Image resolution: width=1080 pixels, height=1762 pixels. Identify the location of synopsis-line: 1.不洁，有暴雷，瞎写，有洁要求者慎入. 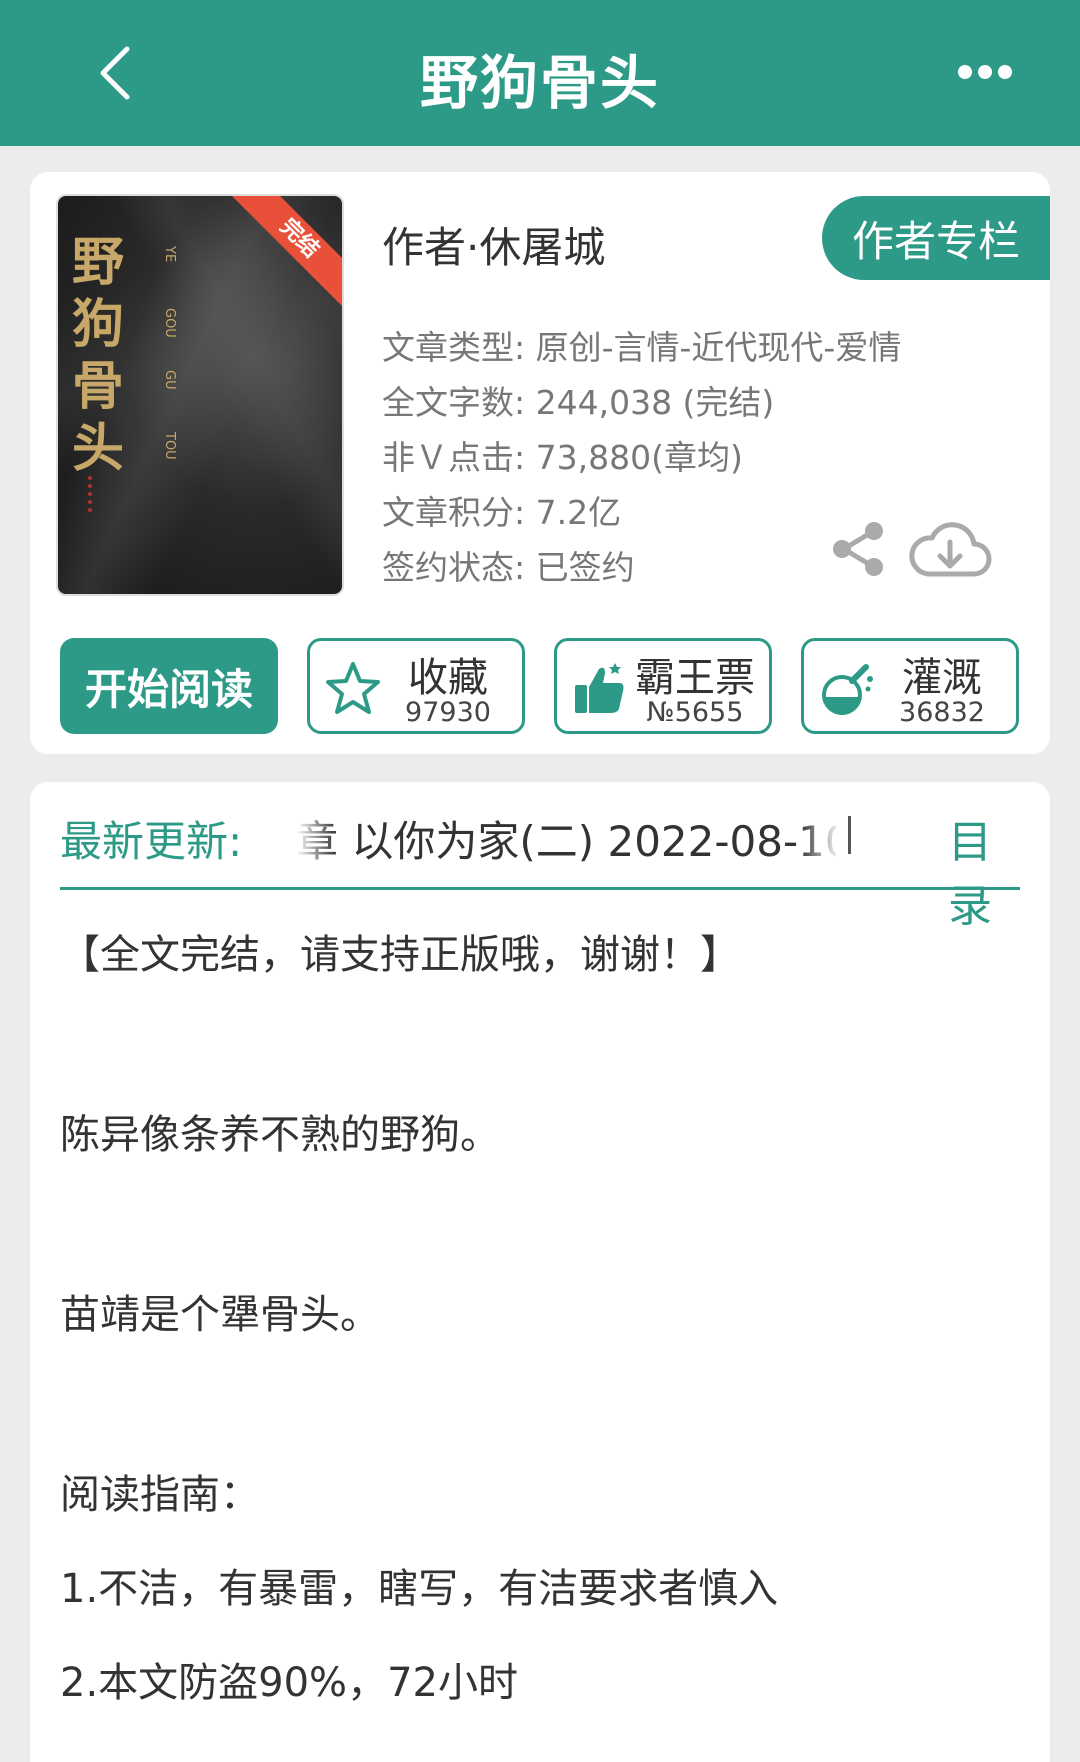
(419, 1589).